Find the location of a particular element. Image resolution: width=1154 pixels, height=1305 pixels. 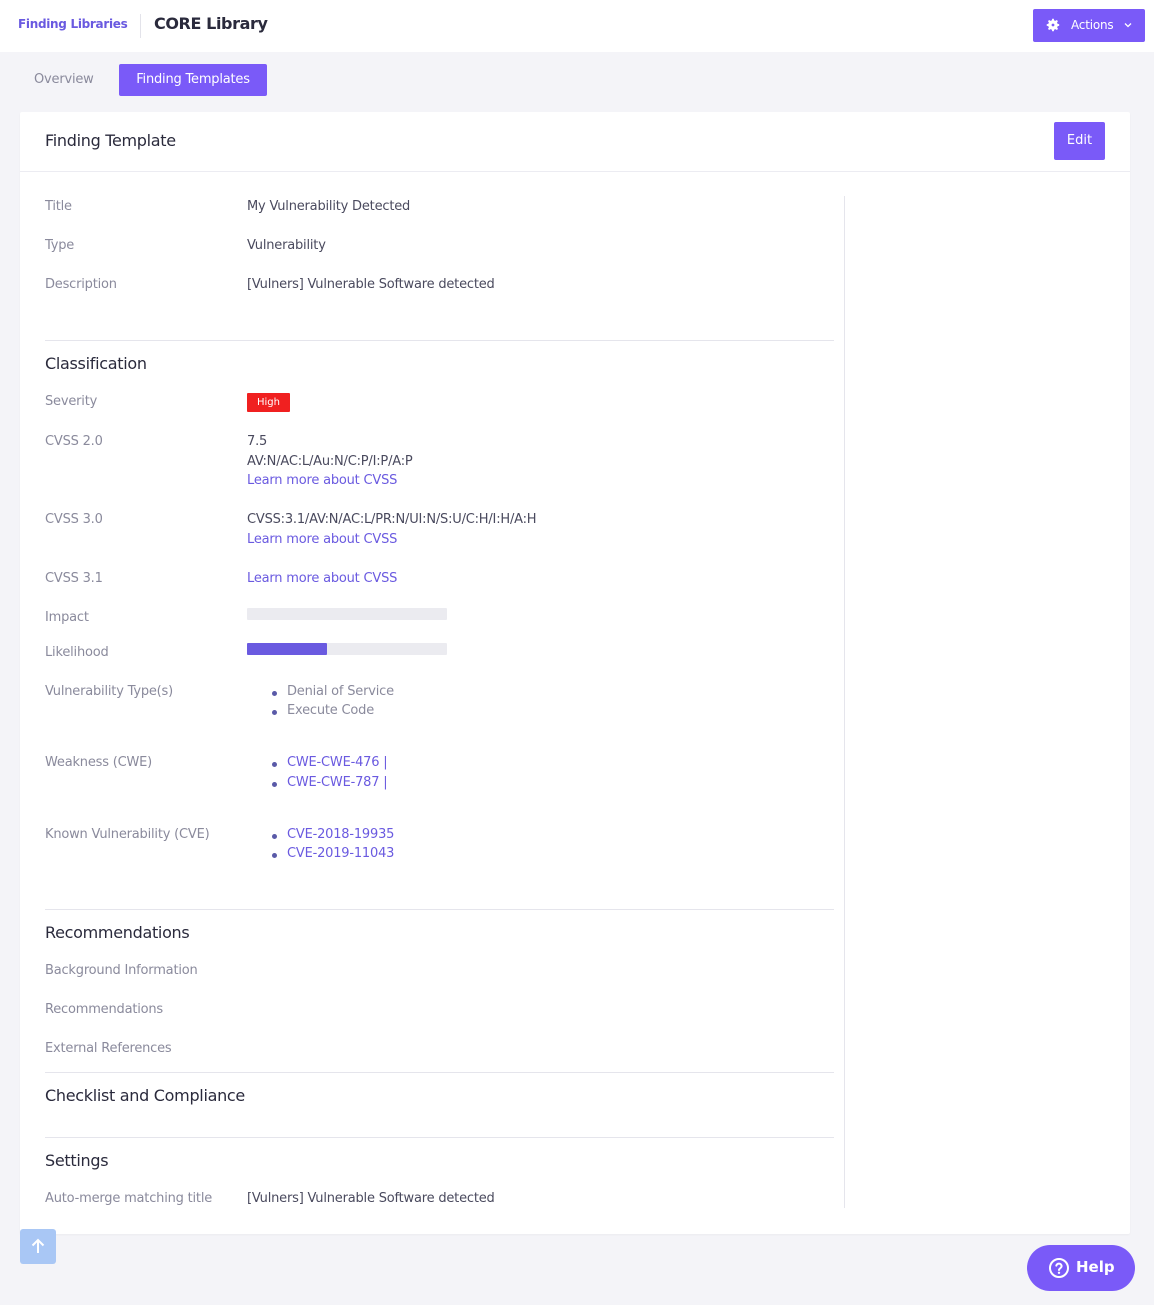

description-value: [Vulners] Vulnerable Software detected is located at coordinates (371, 284).